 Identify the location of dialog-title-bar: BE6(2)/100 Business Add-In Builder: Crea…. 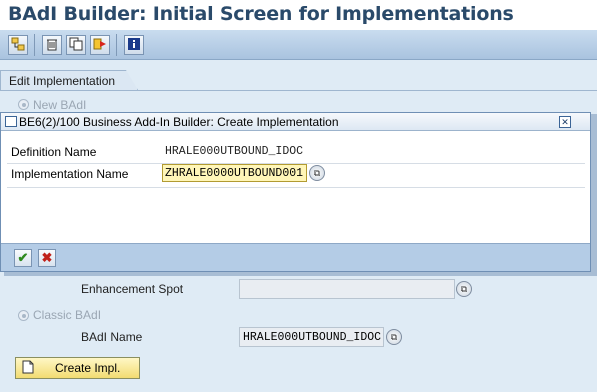
(295, 122).